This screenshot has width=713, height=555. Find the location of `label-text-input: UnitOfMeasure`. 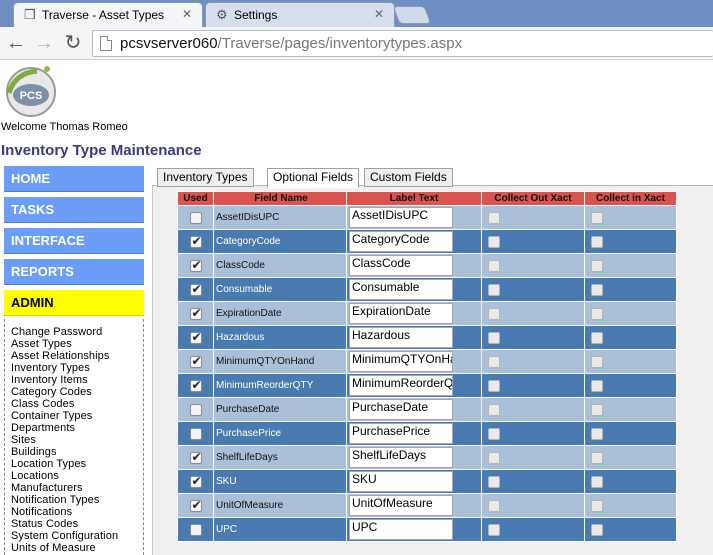

label-text-input: UnitOfMeasure is located at coordinates (401, 505).